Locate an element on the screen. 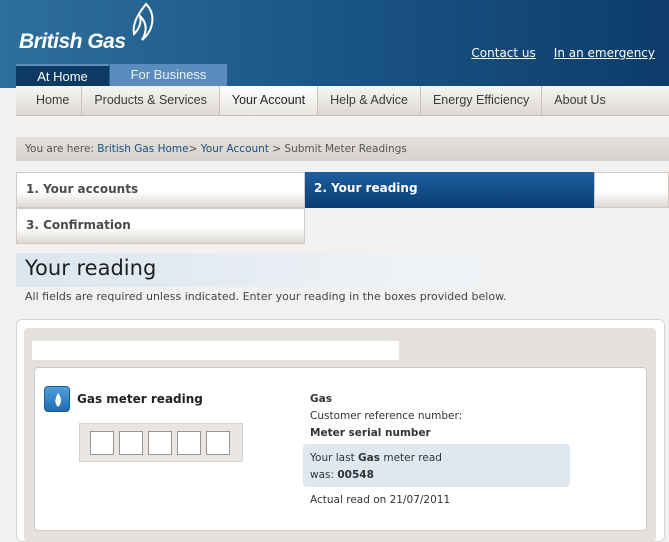 Image resolution: width=669 pixels, height=542 pixels. step-spacer is located at coordinates (631, 190).